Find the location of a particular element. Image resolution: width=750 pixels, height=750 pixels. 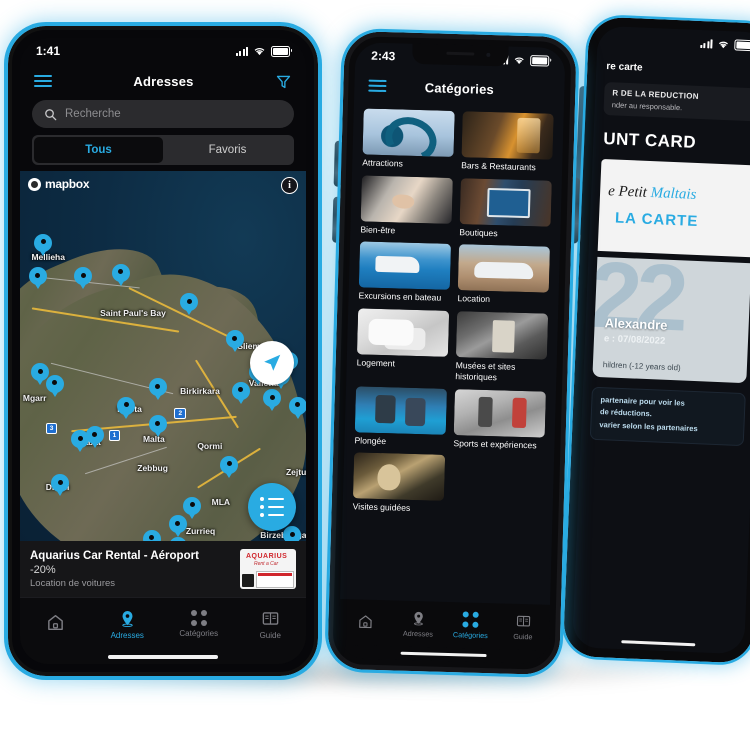

category-label: Location is located at coordinates (474, 299).